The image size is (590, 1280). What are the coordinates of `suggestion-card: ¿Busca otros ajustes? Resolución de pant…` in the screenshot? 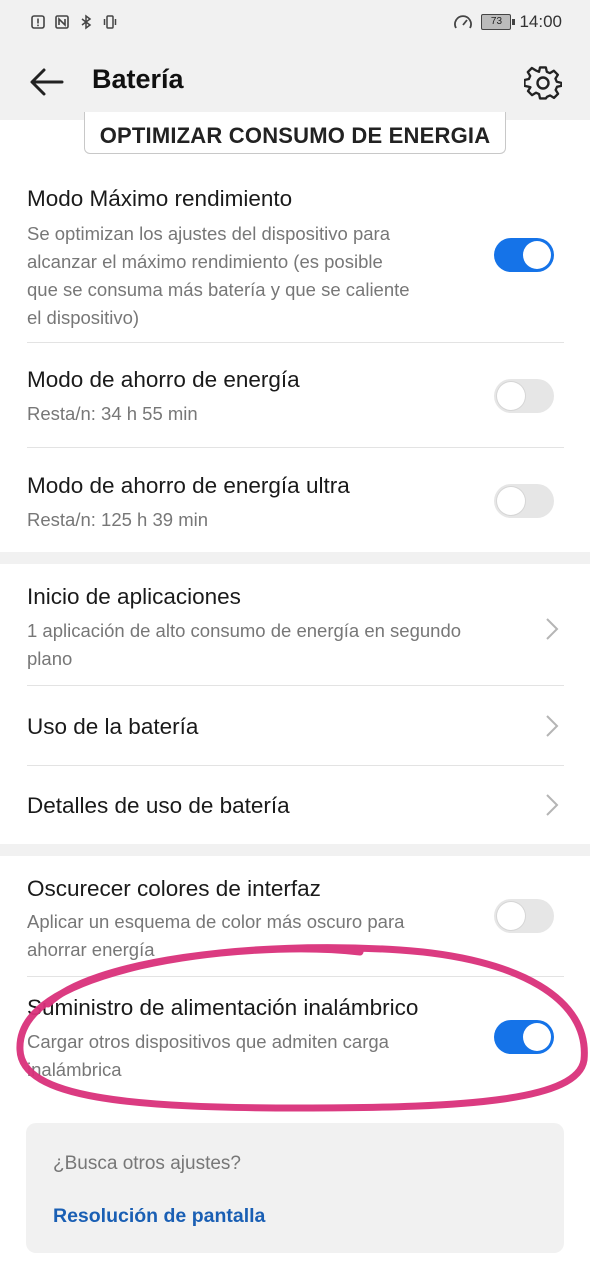 It's located at (295, 1188).